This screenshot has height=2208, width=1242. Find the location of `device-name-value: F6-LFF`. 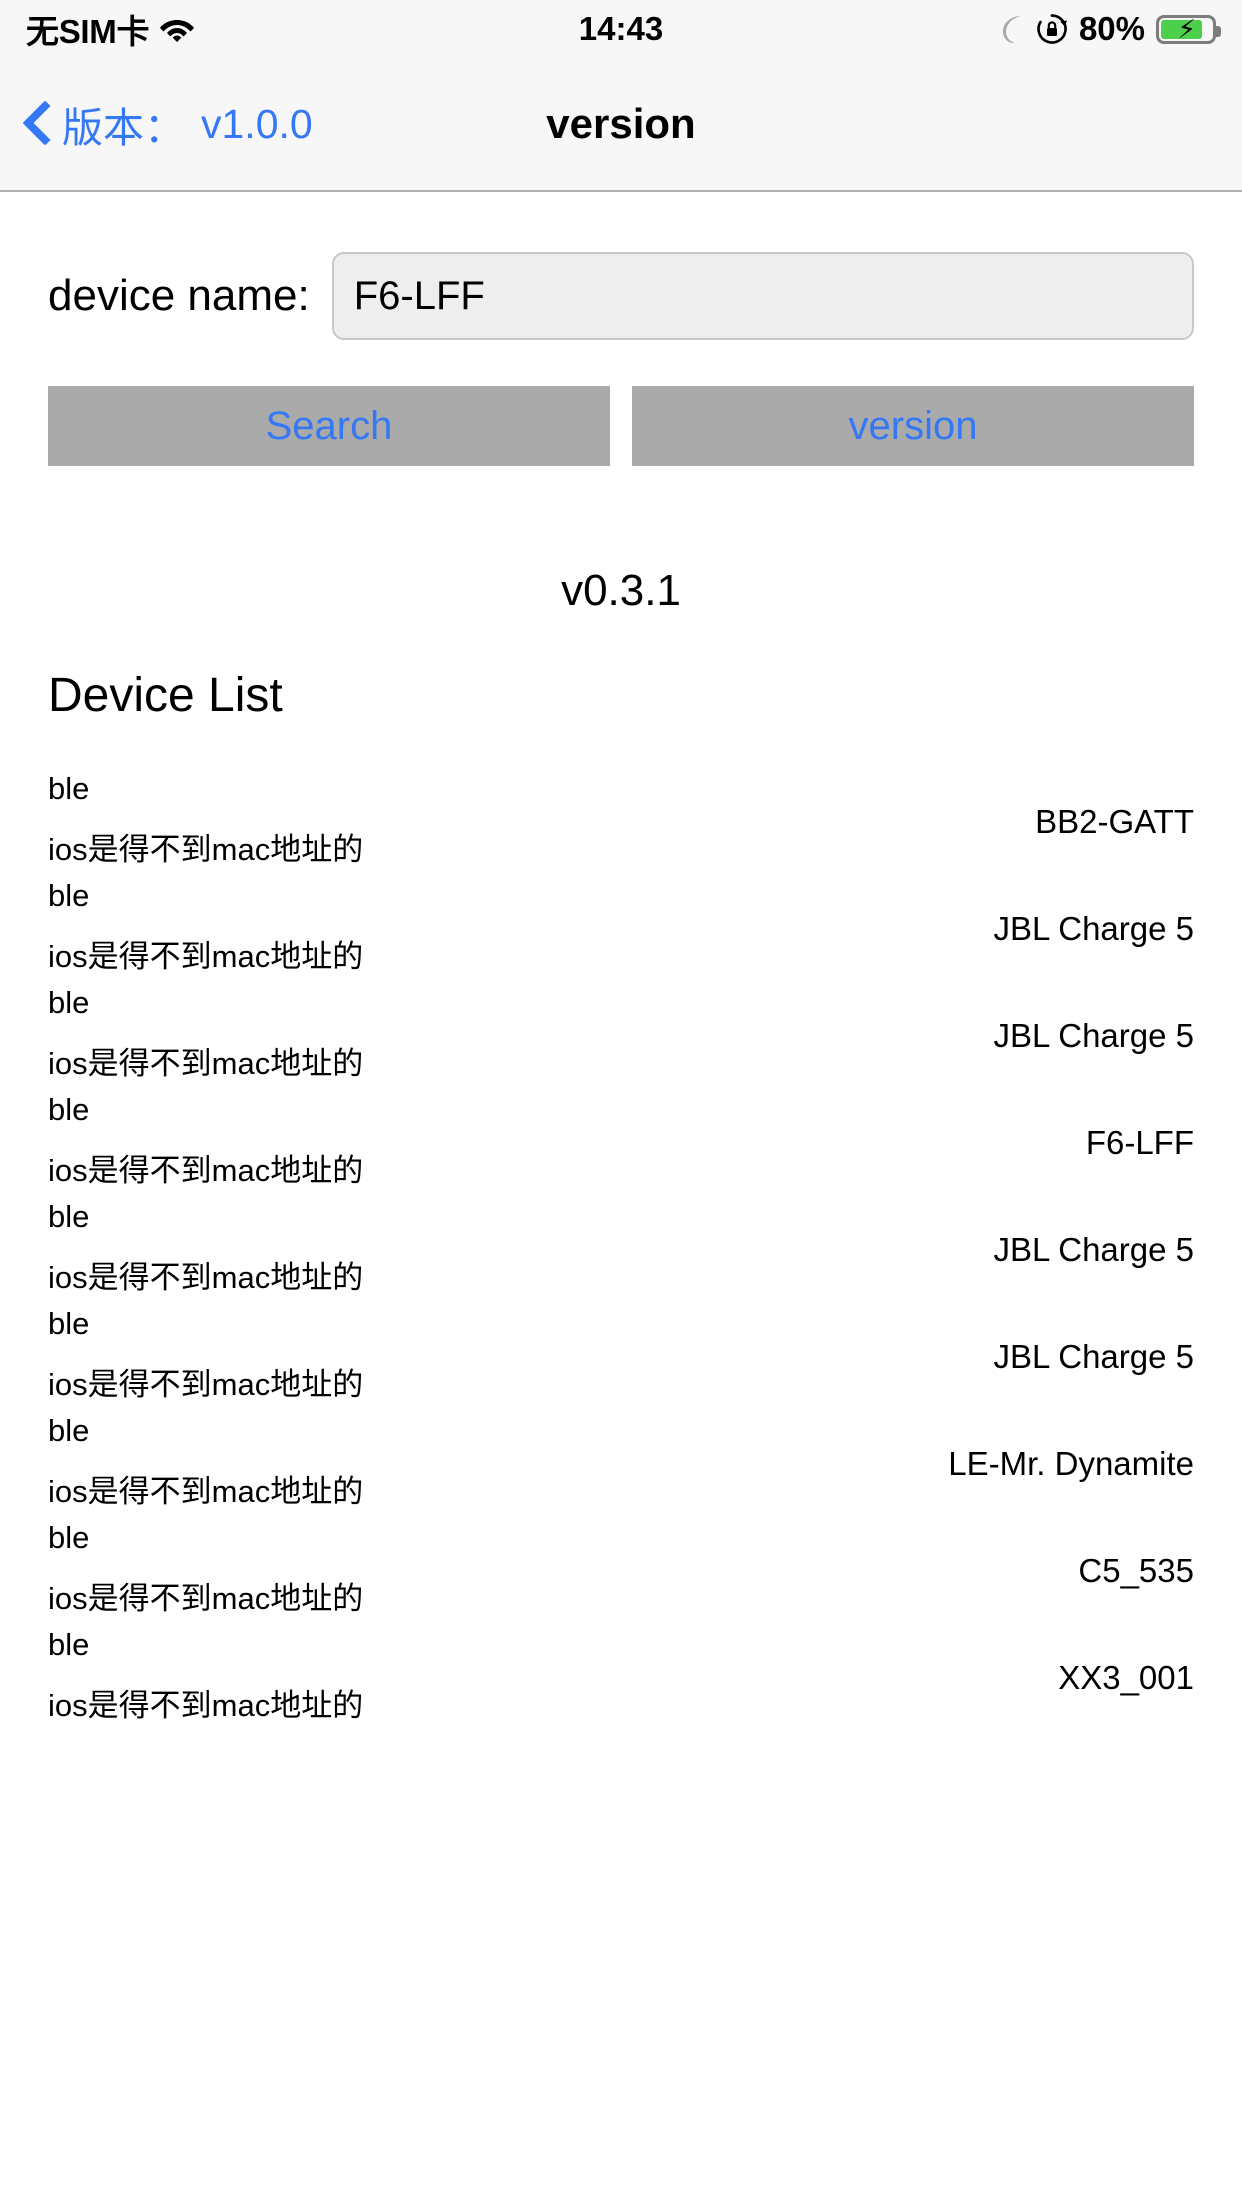

device-name-value: F6-LFF is located at coordinates (1139, 1142).